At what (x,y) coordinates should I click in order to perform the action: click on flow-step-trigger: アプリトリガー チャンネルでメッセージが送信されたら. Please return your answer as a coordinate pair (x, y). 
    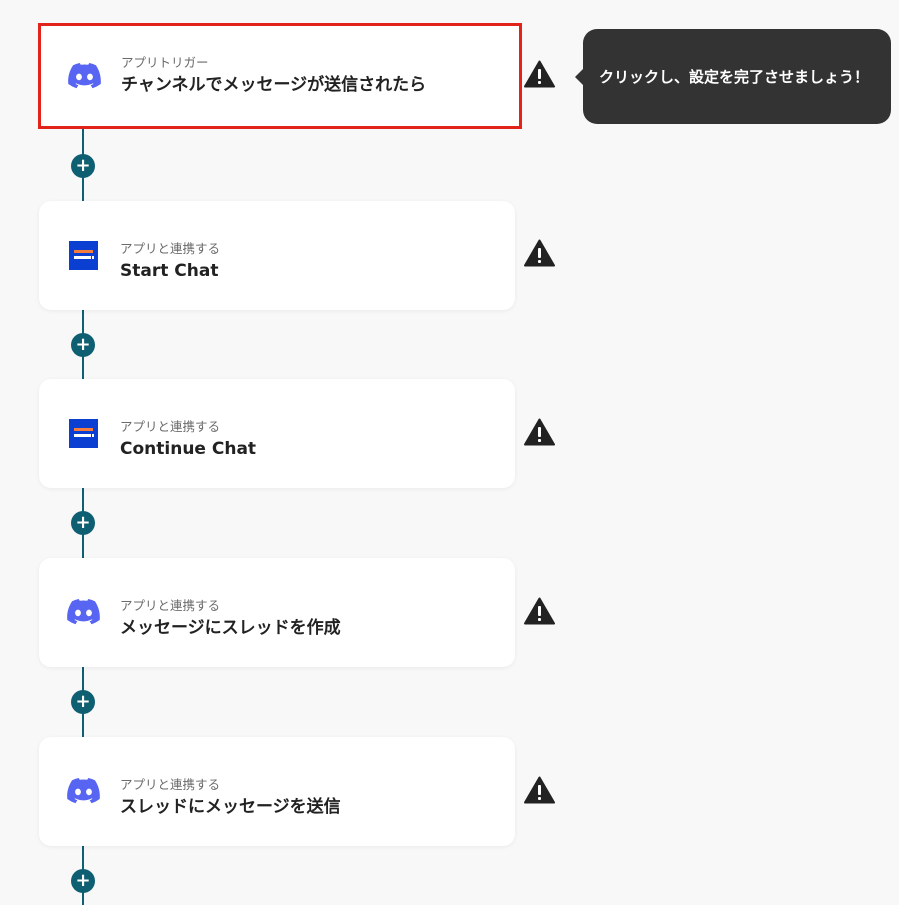
    Looking at the image, I should click on (280, 76).